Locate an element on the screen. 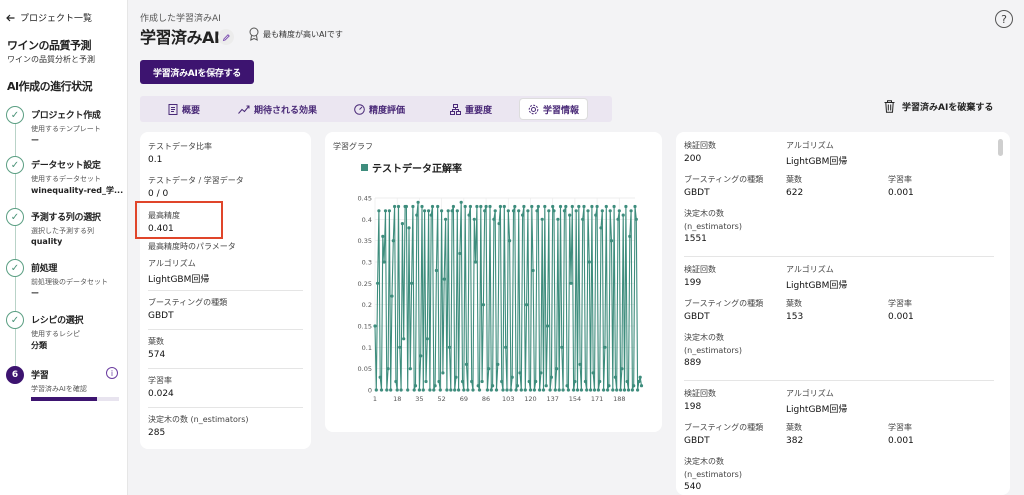  param-algorithm: アルゴリズム LightGBM回帰 is located at coordinates (178, 271).